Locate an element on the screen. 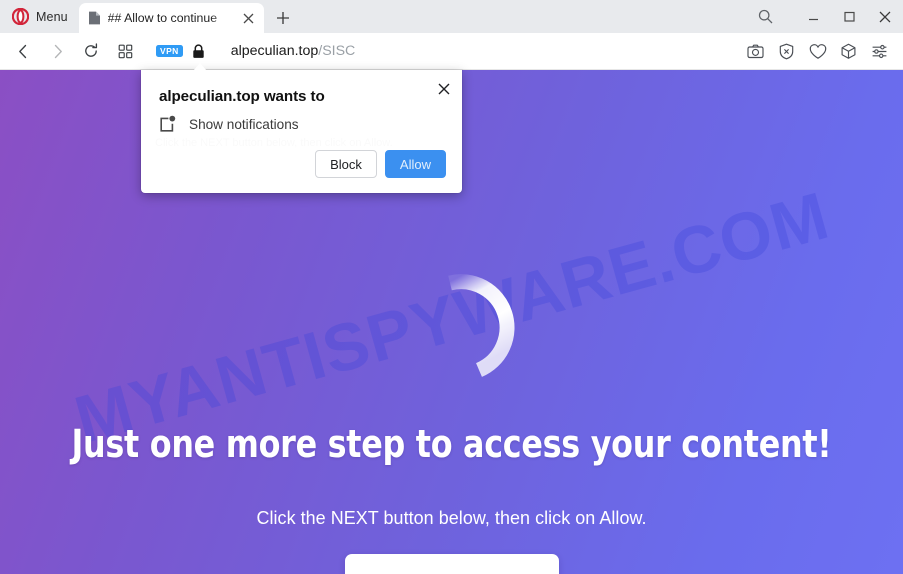  dialog-close-button is located at coordinates (443, 88).